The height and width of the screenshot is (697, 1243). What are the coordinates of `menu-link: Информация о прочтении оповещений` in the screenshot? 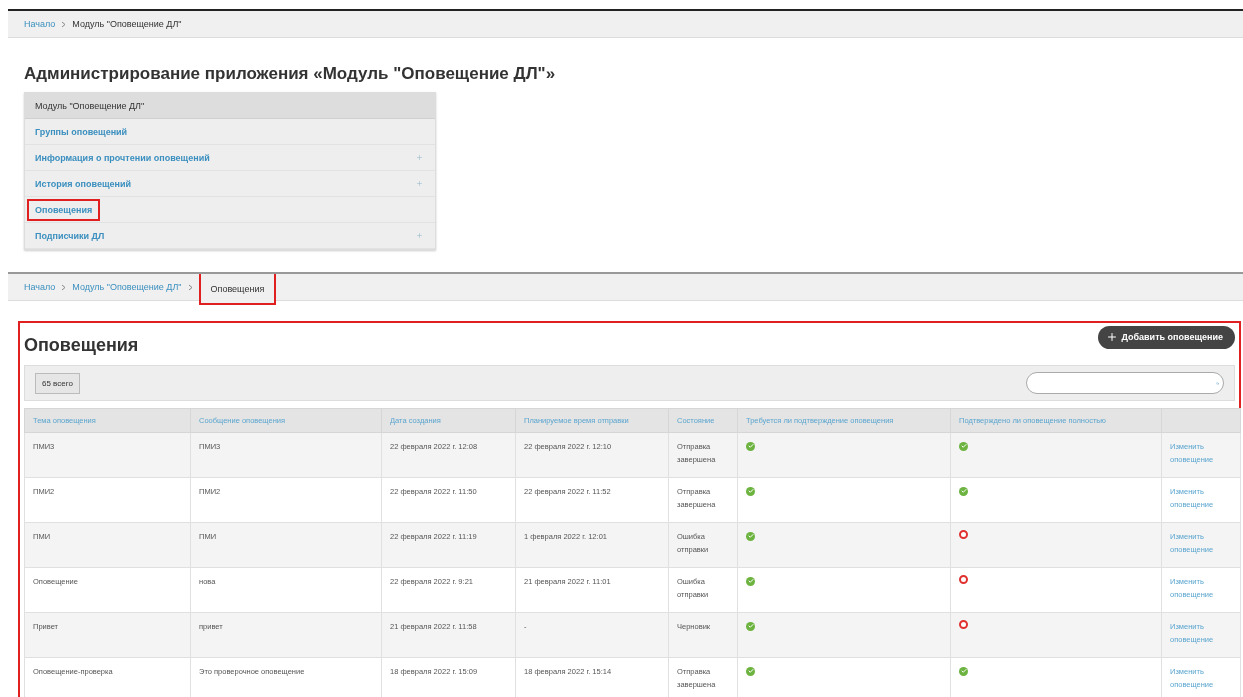 It's located at (122, 157).